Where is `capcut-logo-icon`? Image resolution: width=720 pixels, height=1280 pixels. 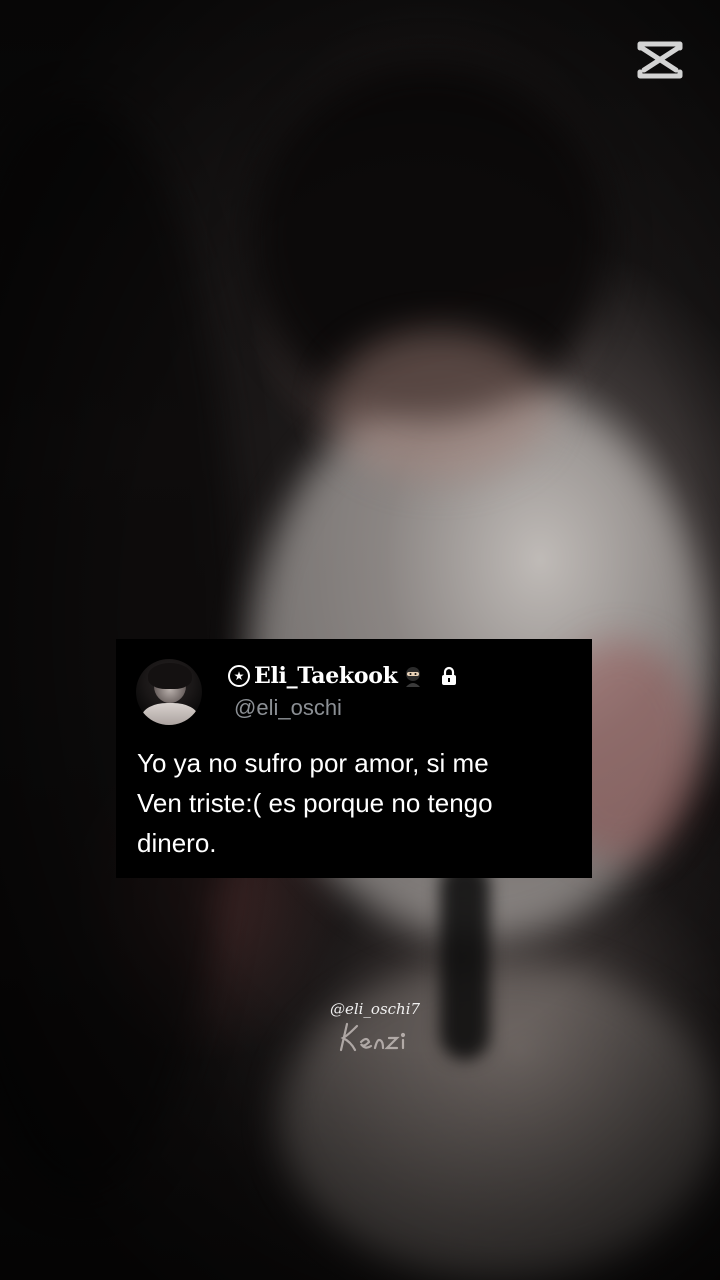 capcut-logo-icon is located at coordinates (660, 60).